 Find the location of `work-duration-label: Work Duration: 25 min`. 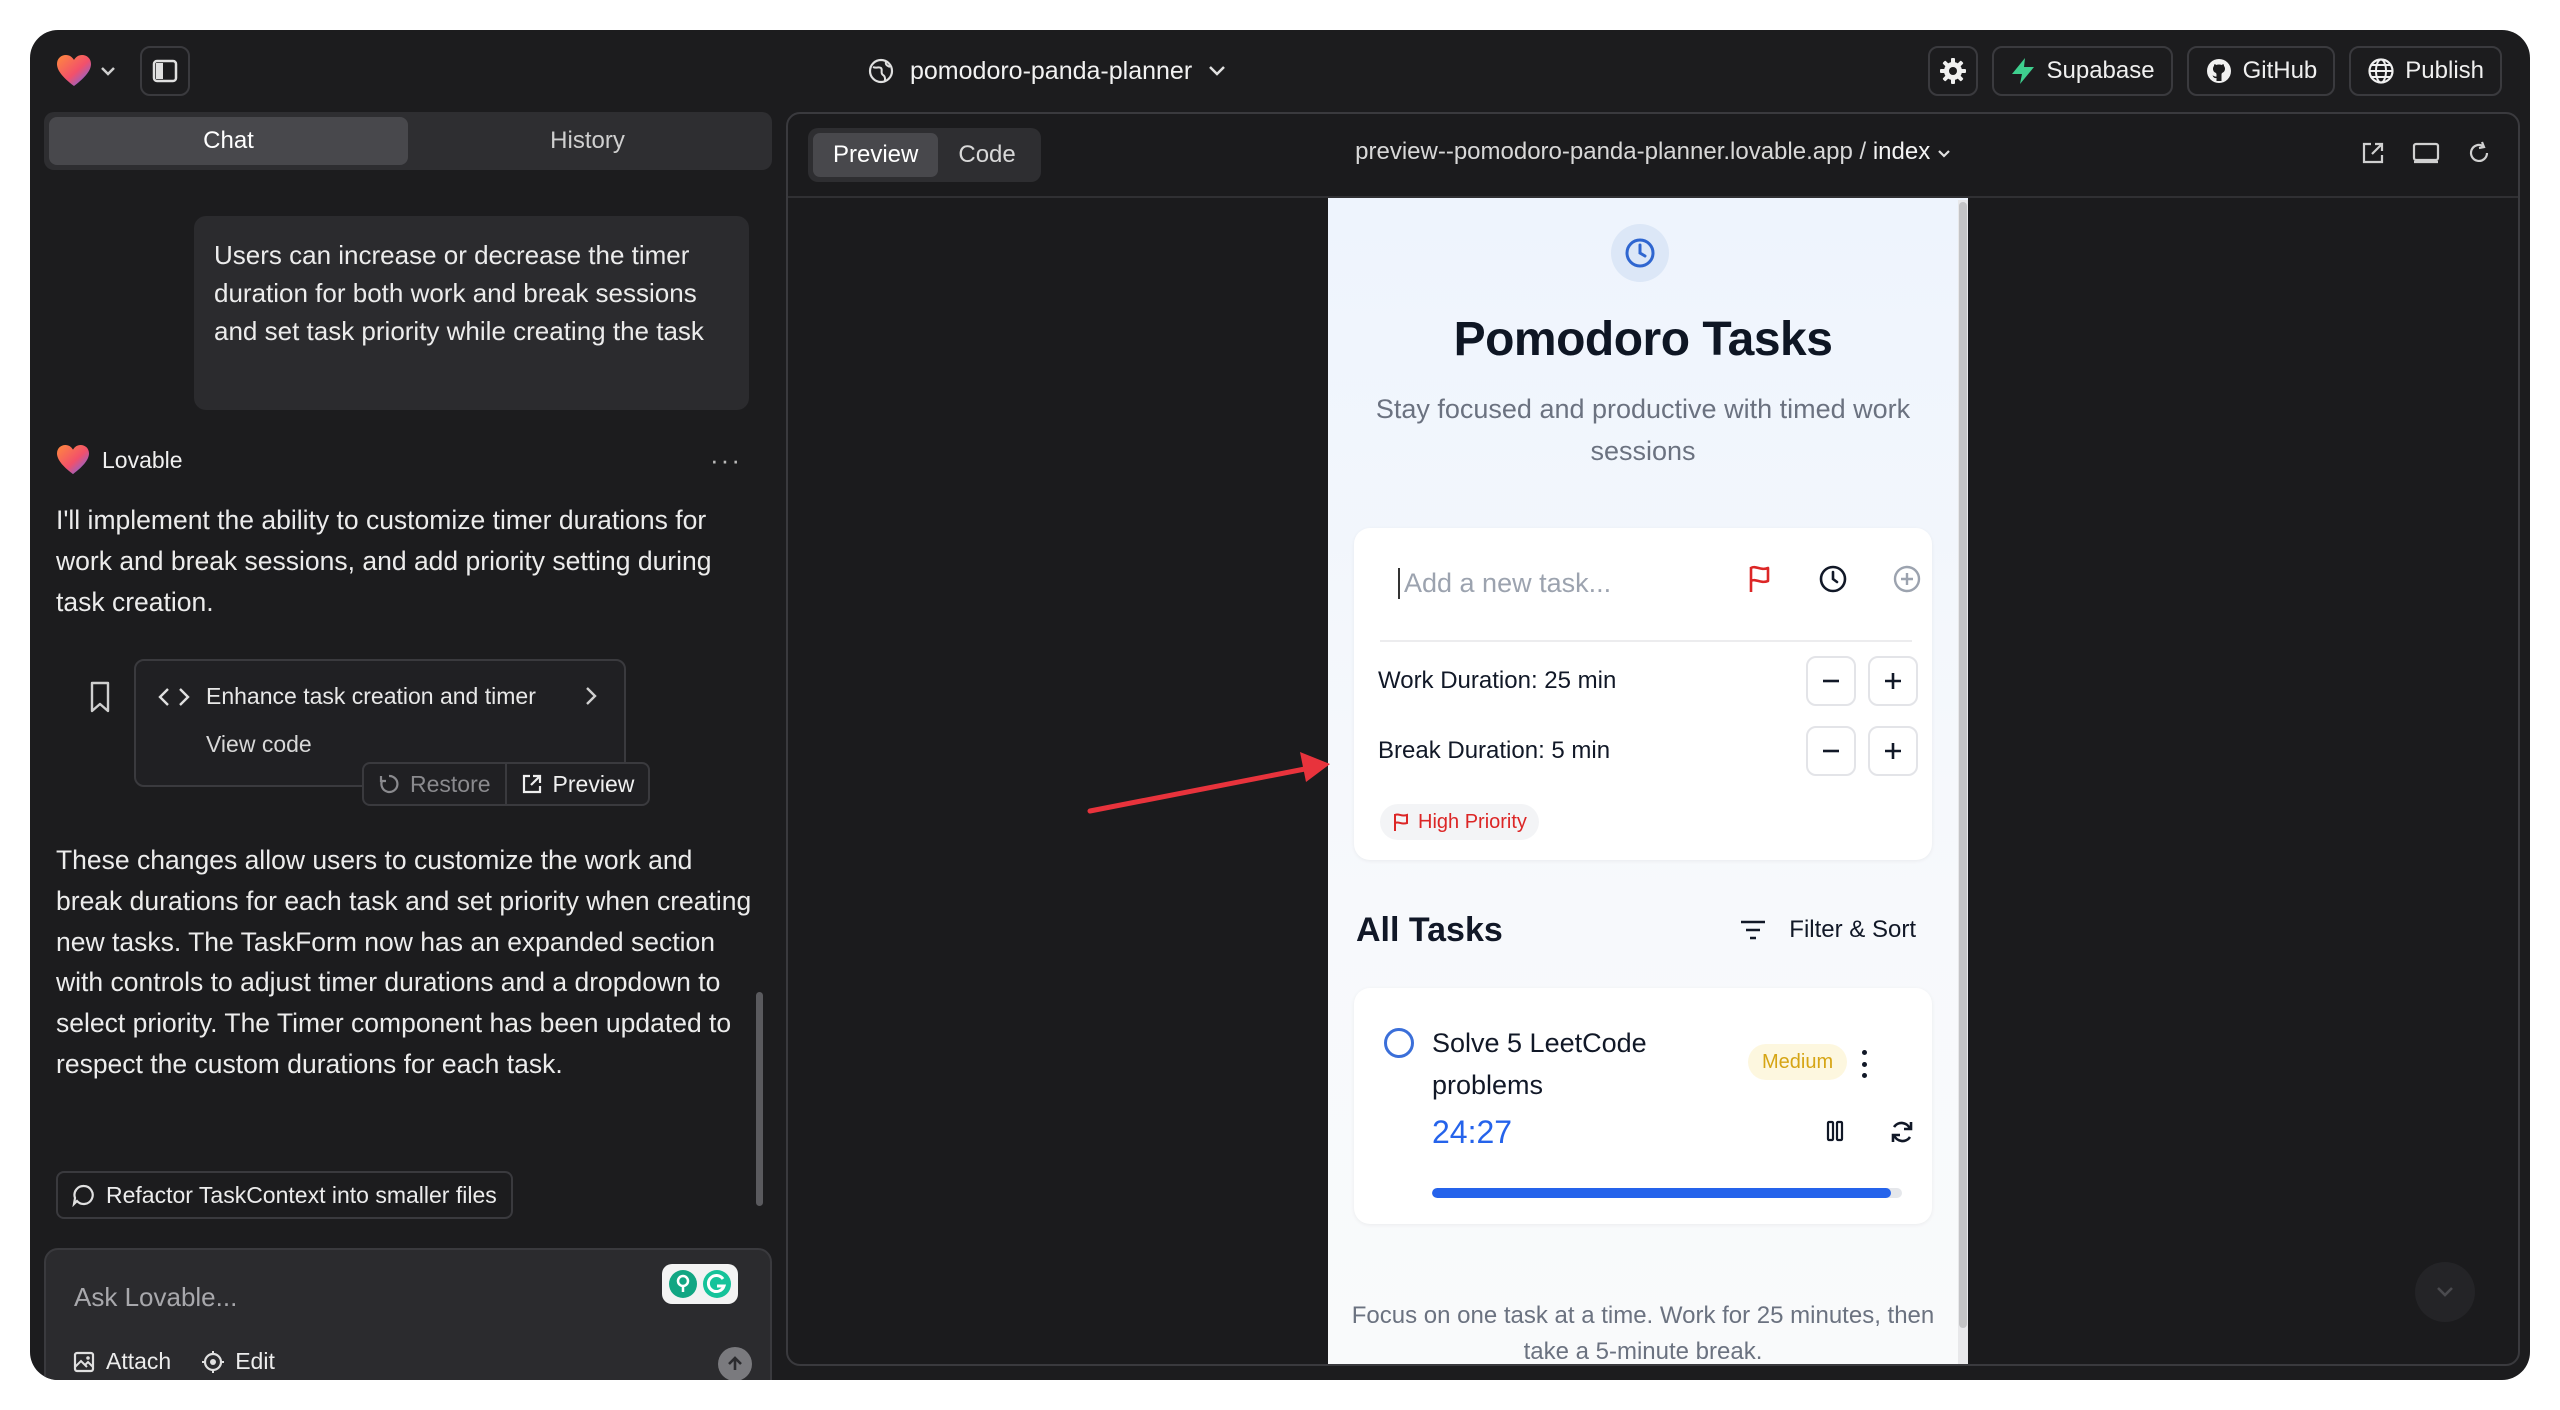

work-duration-label: Work Duration: 25 min is located at coordinates (1497, 680).